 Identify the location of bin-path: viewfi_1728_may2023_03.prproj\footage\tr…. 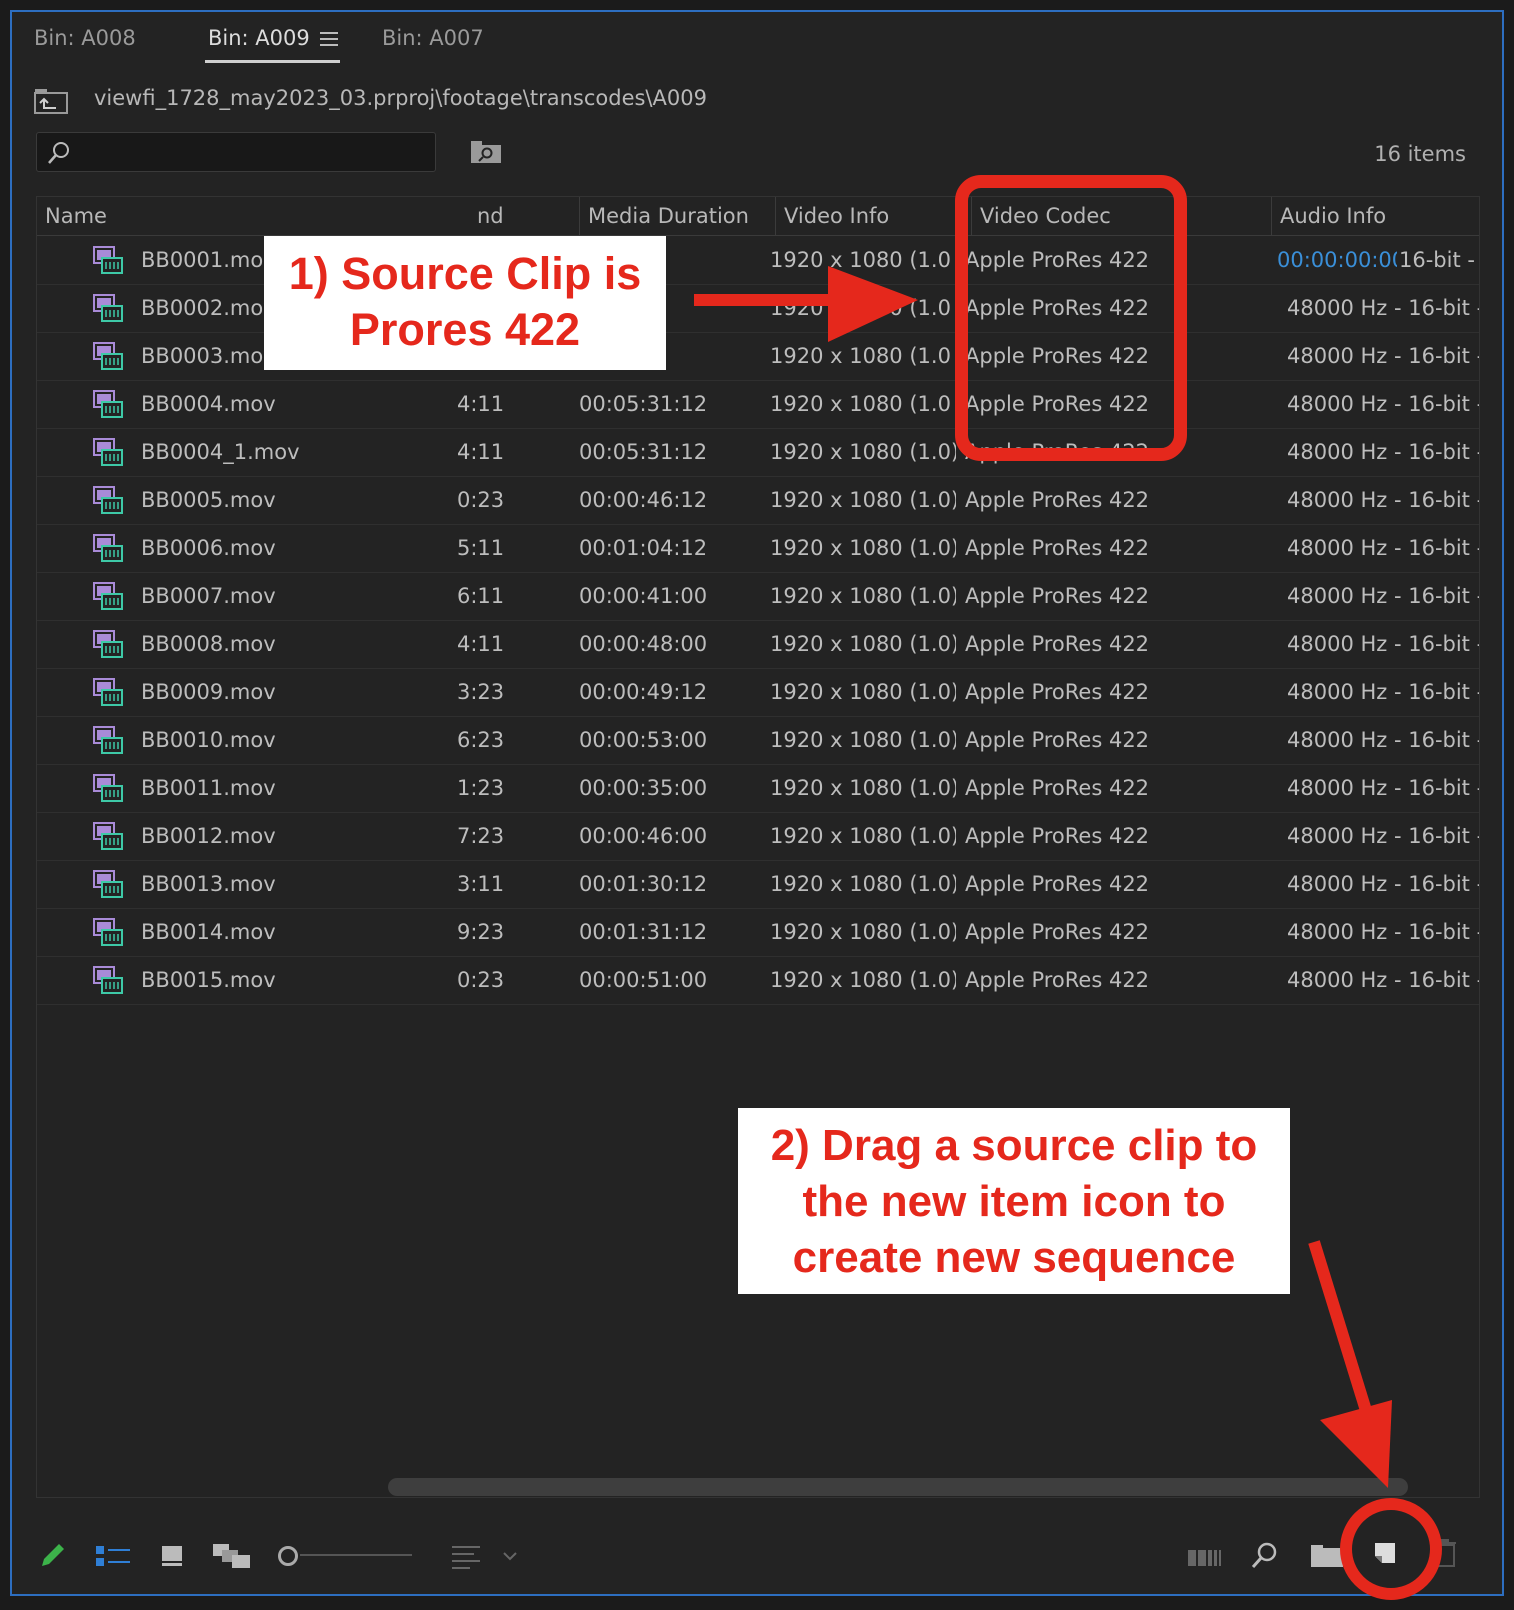
(400, 98).